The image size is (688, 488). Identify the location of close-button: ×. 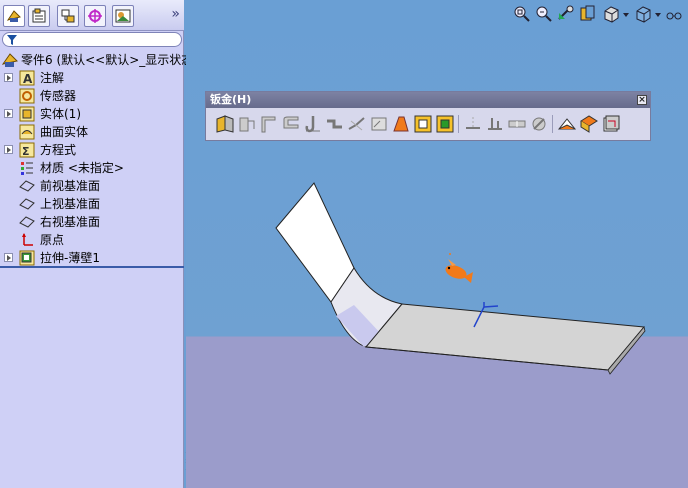
(642, 100).